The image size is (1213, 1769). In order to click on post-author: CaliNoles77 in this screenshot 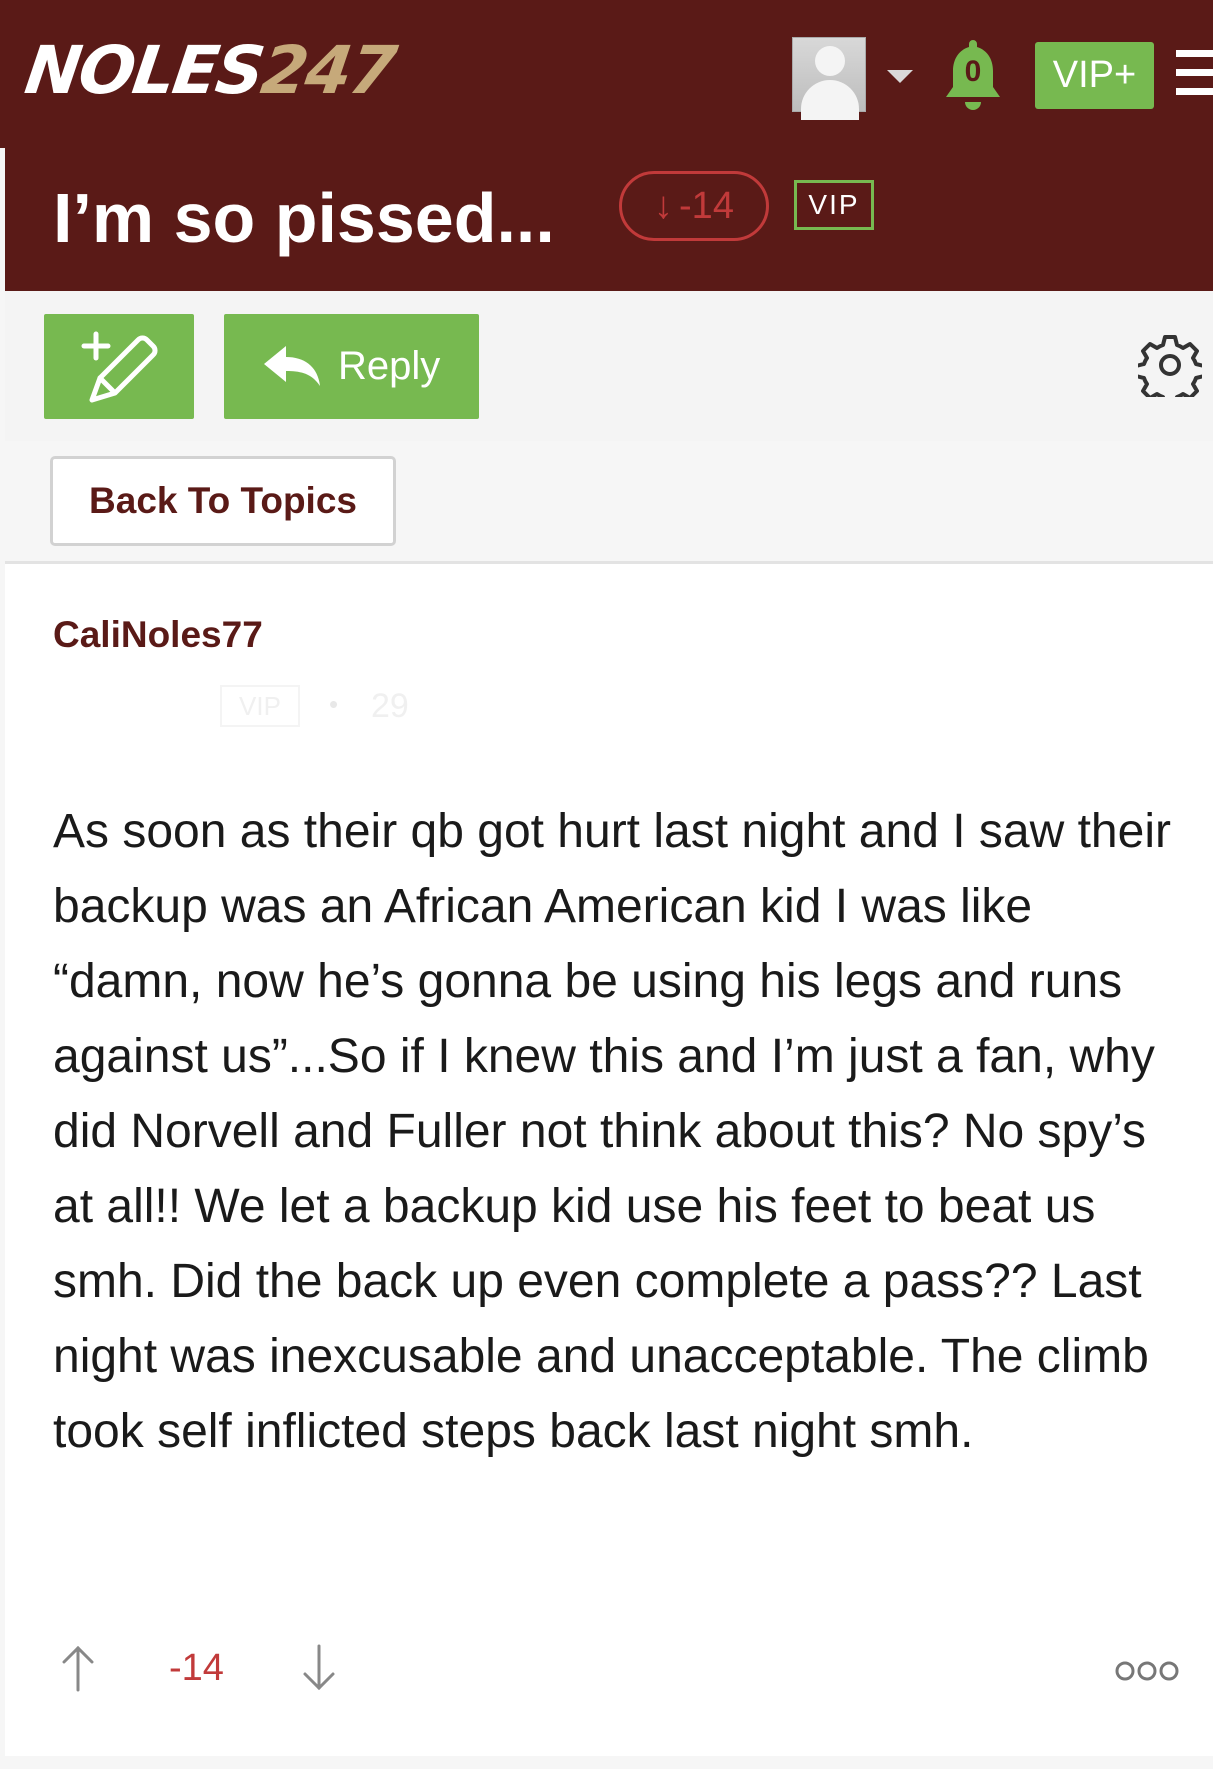, I will do `click(158, 635)`.